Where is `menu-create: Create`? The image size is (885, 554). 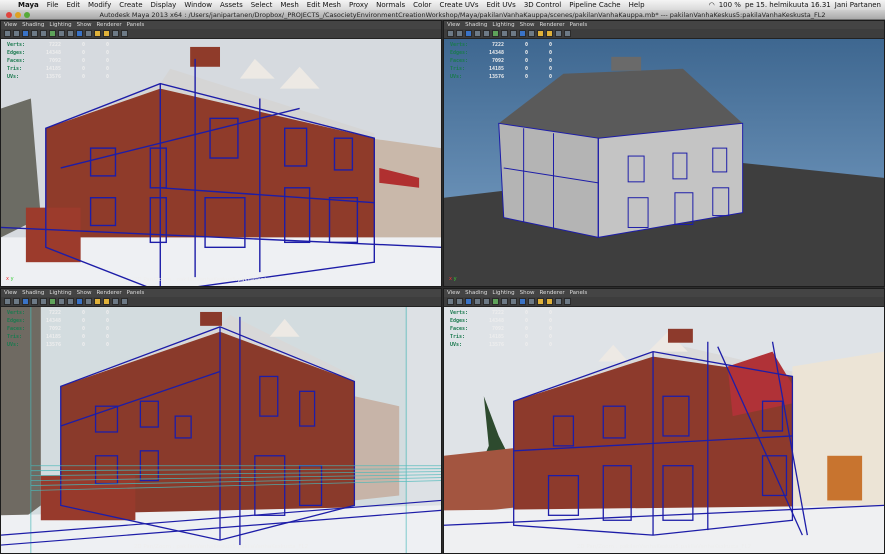
menu-create: Create is located at coordinates (130, 5).